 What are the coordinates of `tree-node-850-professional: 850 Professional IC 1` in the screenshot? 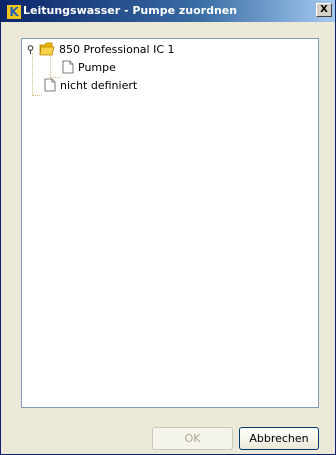 It's located at (100, 49).